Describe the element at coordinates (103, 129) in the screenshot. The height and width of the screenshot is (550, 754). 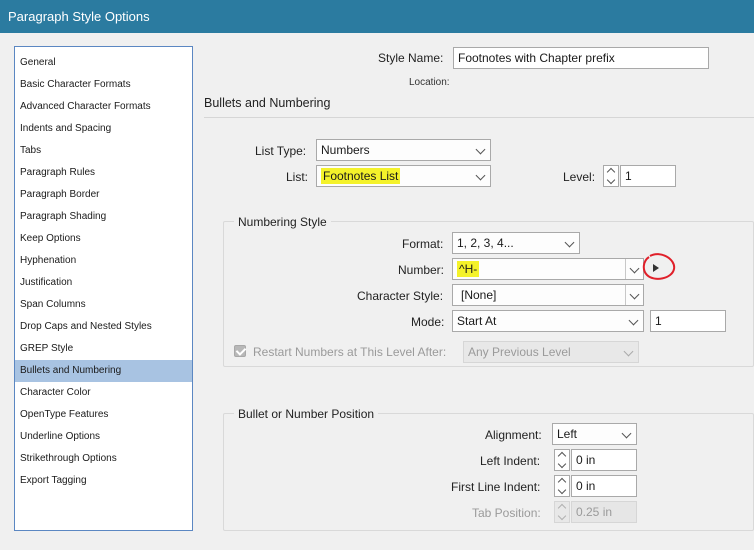
I see `sidebar-item-indents-and-spacing: Indents and Spacing` at that location.